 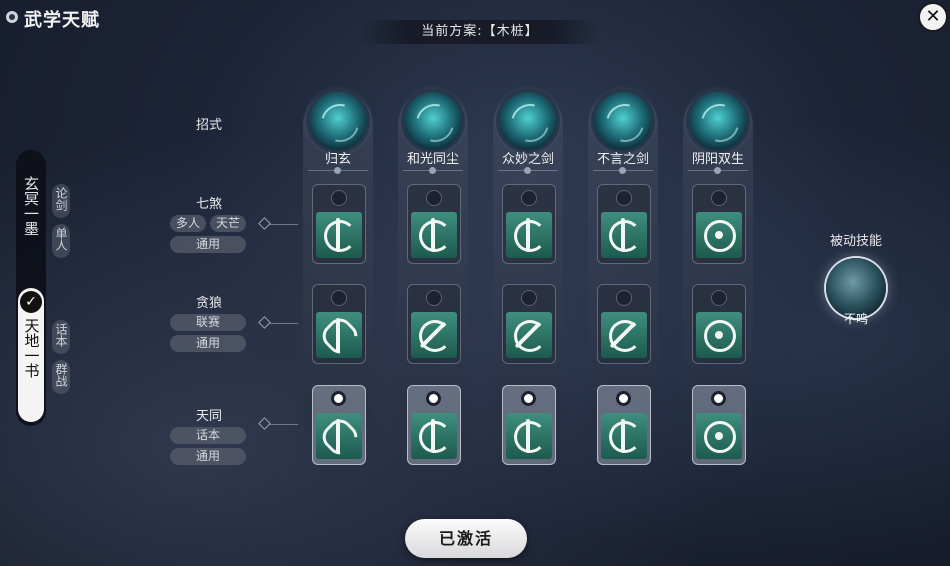 I want to click on skill-name: 和光同尘, so click(x=432, y=159).